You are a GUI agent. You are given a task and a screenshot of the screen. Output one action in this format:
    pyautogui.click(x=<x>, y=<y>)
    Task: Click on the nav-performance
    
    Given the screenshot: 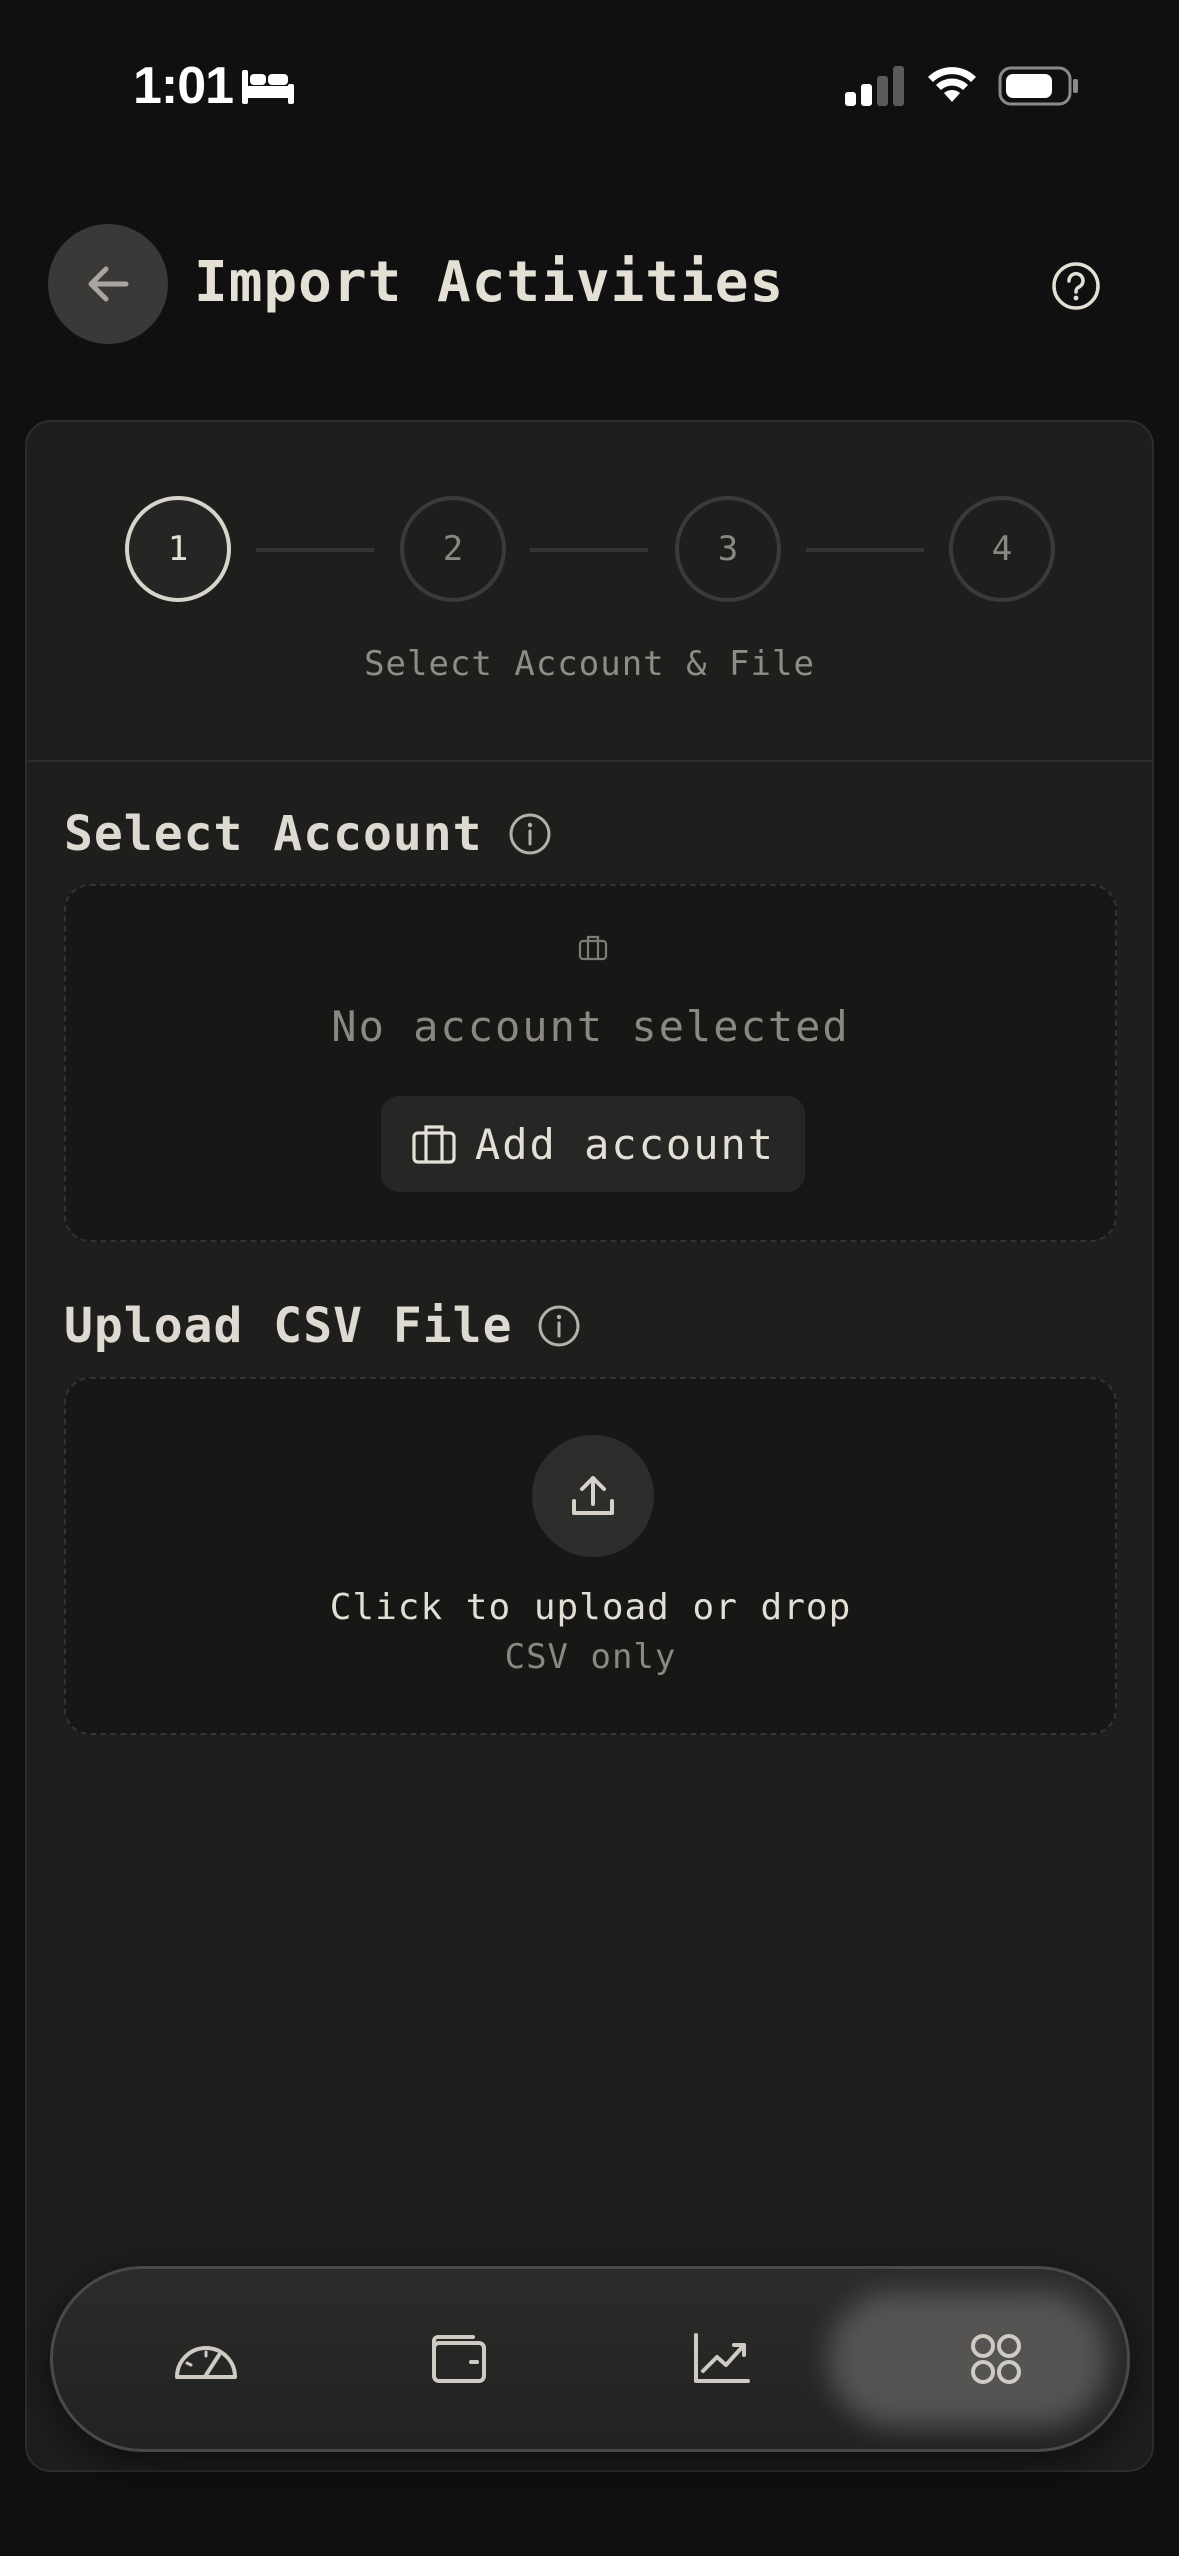 What is the action you would take?
    pyautogui.click(x=721, y=2359)
    